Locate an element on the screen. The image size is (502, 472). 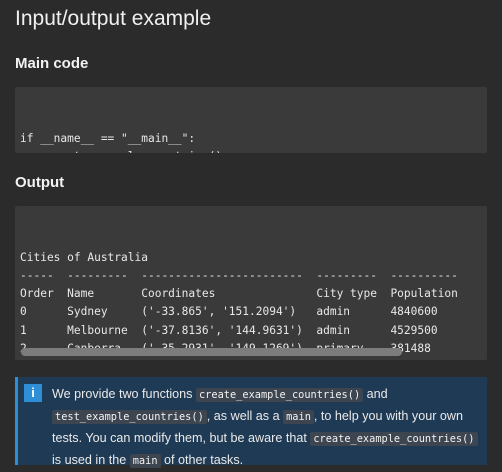
horizontal-scrollbar is located at coordinates (251, 352).